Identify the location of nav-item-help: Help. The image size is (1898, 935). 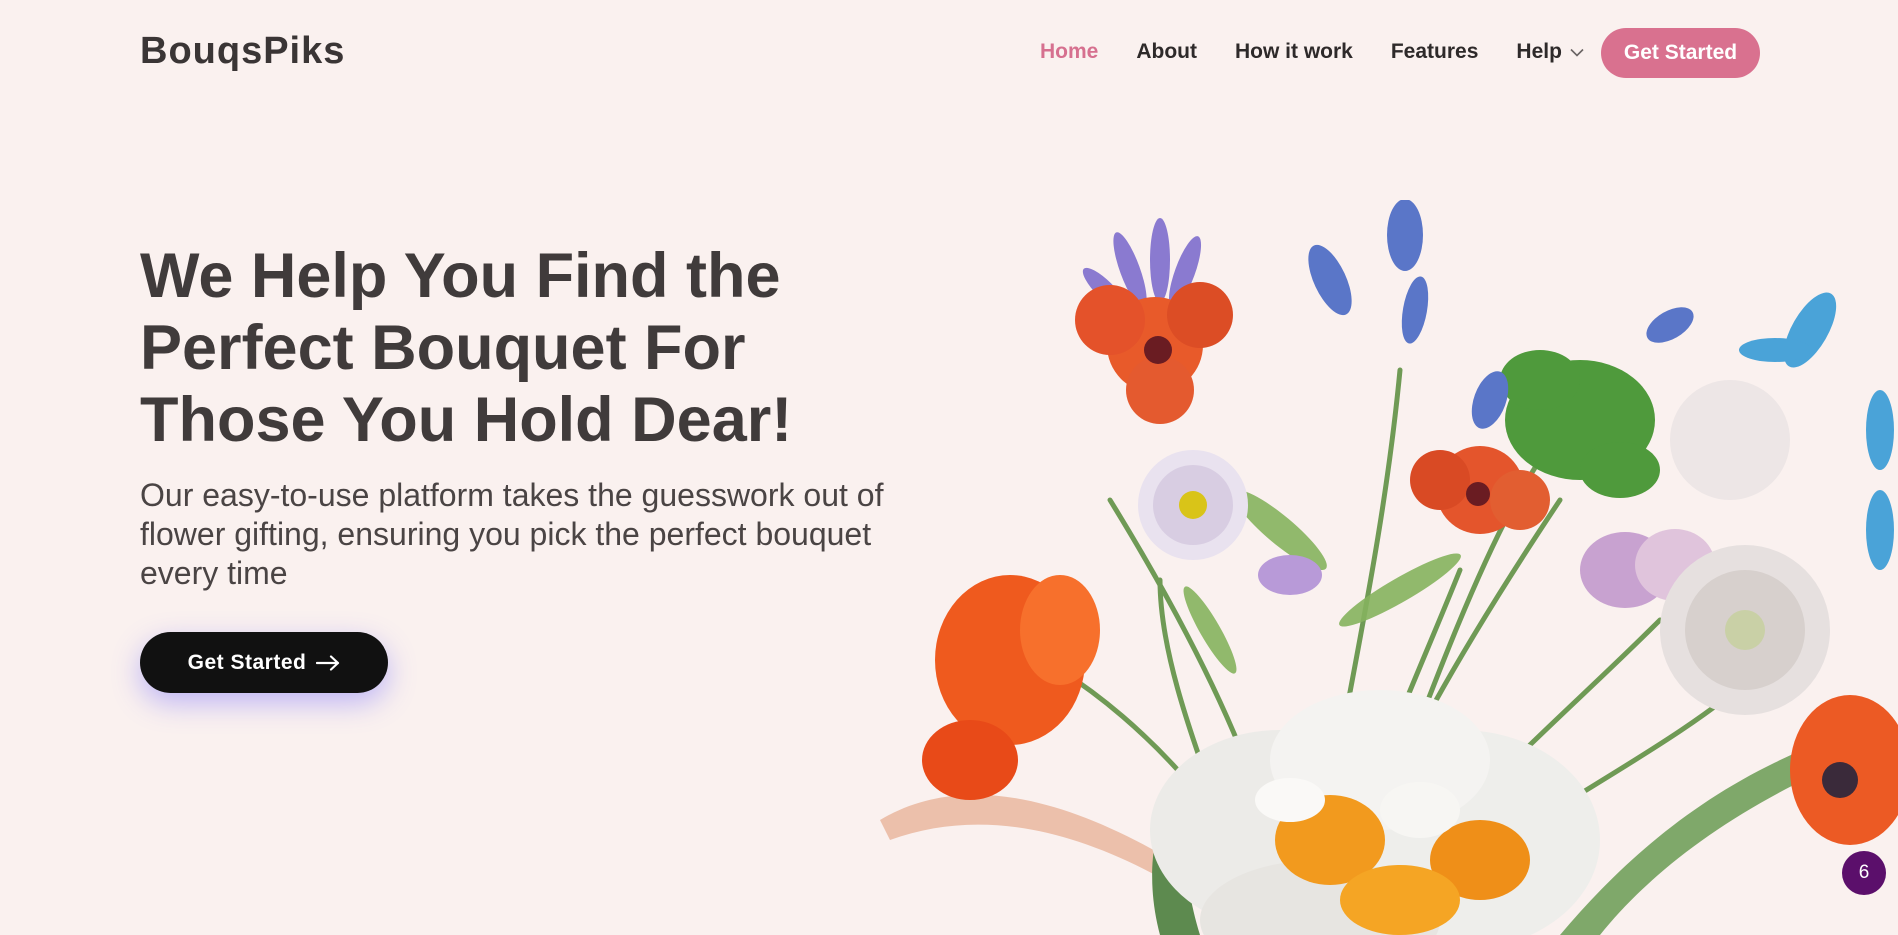
(1550, 52).